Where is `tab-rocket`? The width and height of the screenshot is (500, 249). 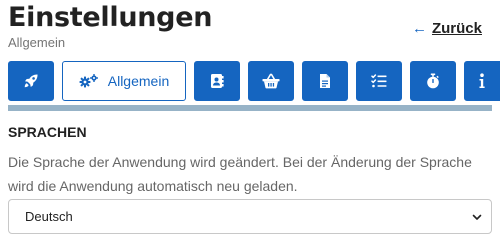
tab-rocket is located at coordinates (31, 81).